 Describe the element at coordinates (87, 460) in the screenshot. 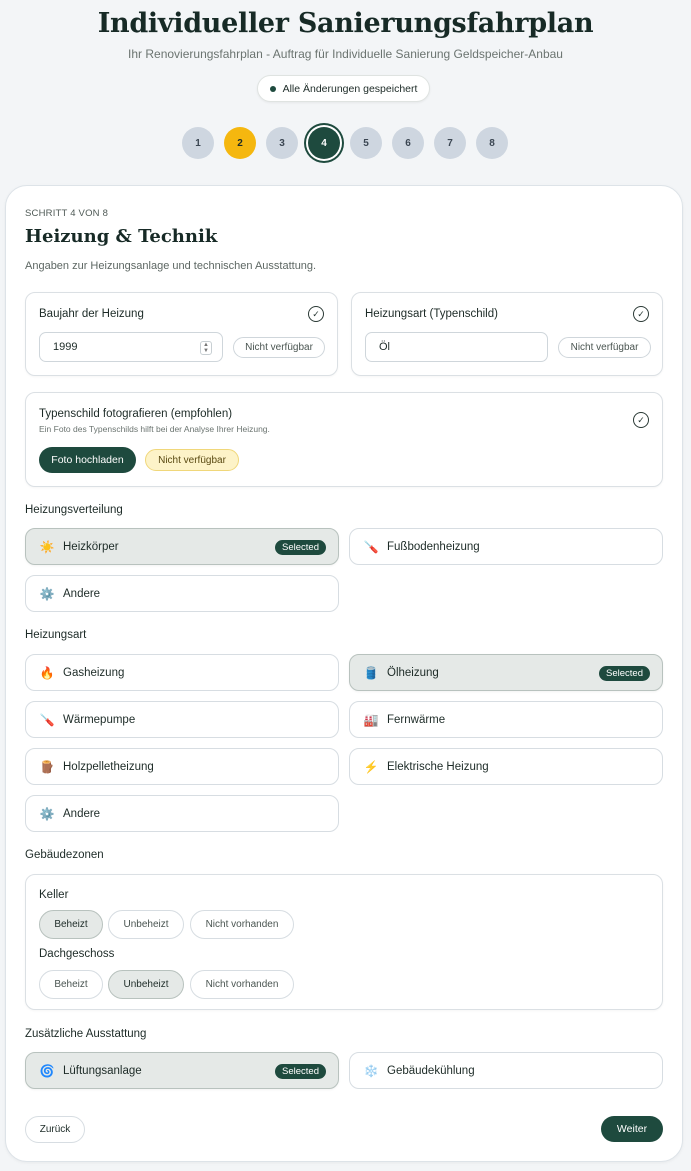

I see `upload-photo-button: Foto hochladen` at that location.